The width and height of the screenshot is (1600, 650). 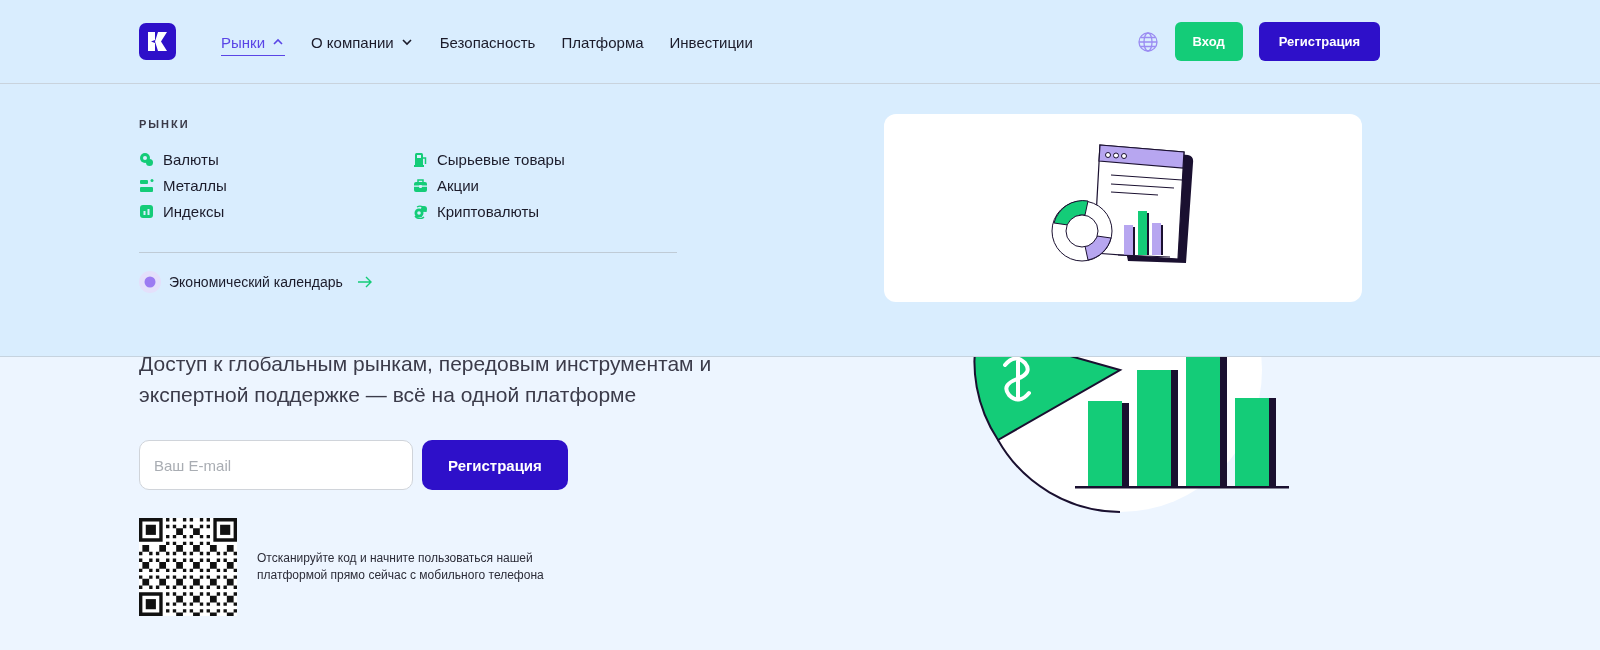 I want to click on qr-caption: Отсканируйте код и начните пользоваться нашей платформой прямо сейчас с мобильного телефона, so click(x=401, y=567).